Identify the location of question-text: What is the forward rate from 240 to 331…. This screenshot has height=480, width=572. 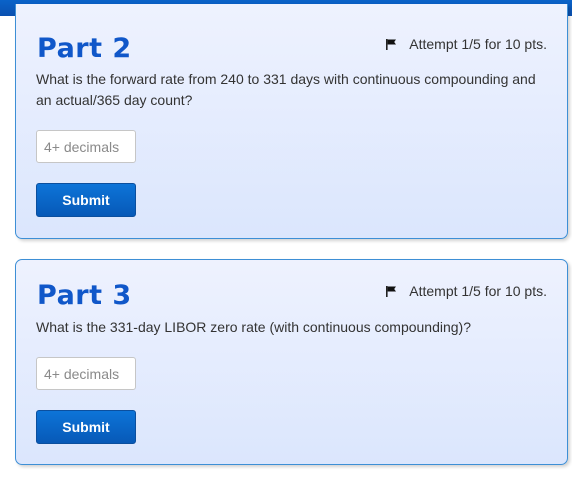
(286, 89).